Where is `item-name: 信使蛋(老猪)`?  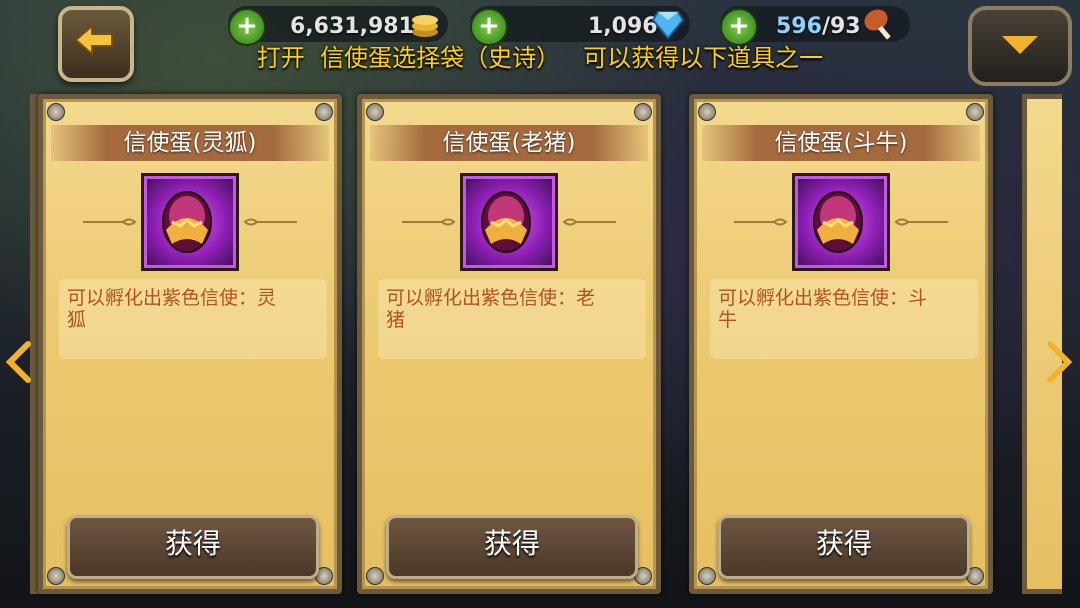
item-name: 信使蛋(老猪) is located at coordinates (509, 143).